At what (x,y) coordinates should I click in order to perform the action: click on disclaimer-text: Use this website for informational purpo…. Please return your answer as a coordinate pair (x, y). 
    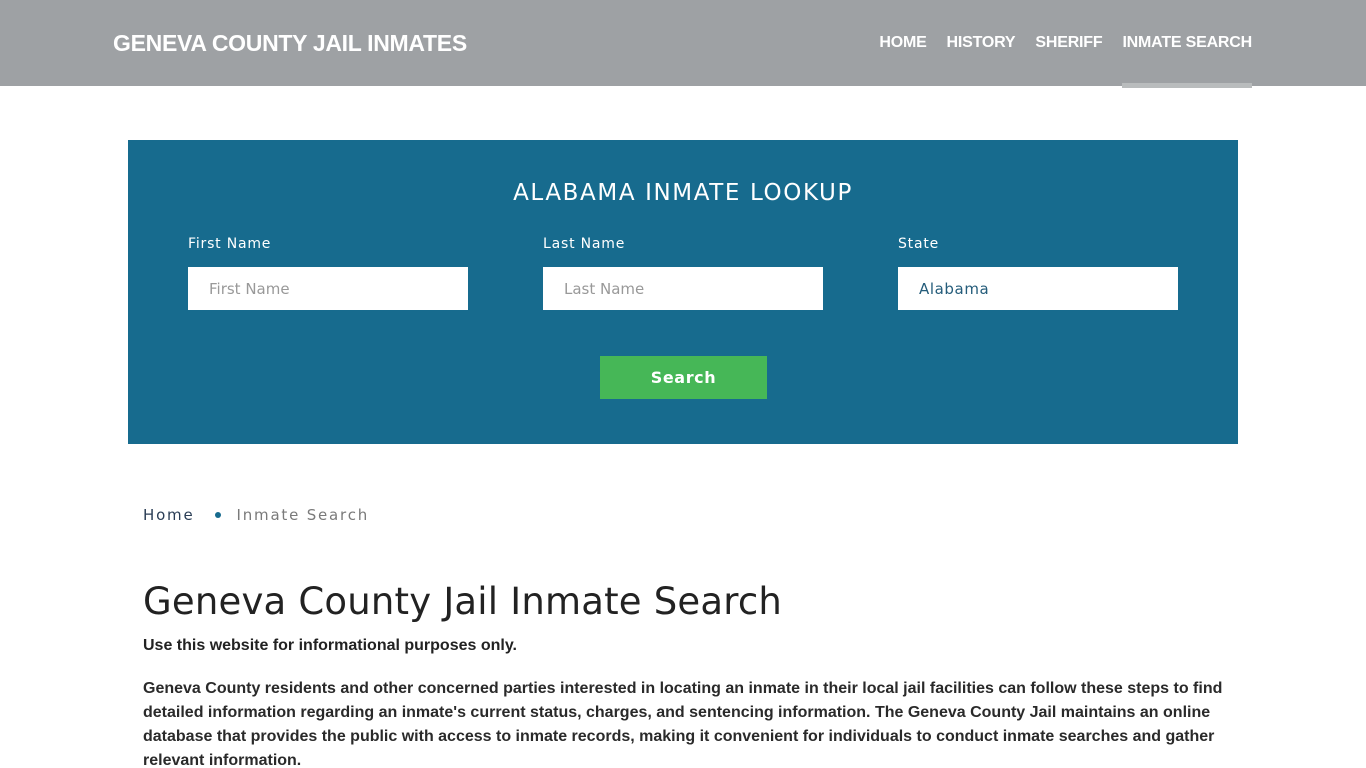
    Looking at the image, I should click on (330, 645).